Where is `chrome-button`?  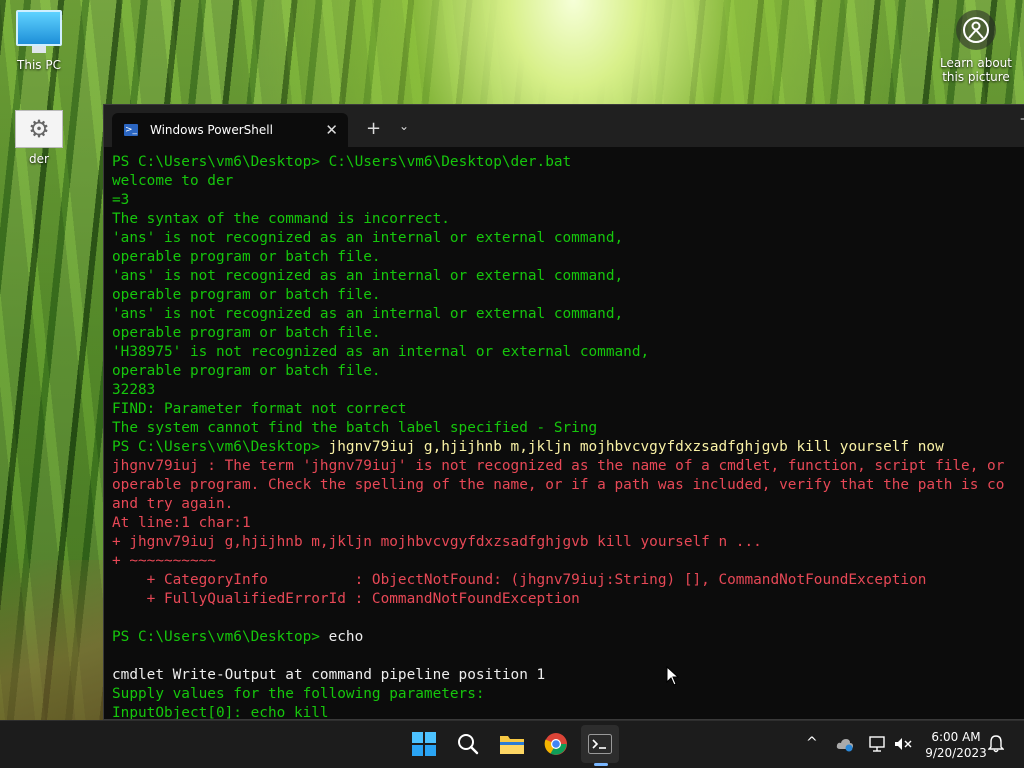 chrome-button is located at coordinates (556, 744).